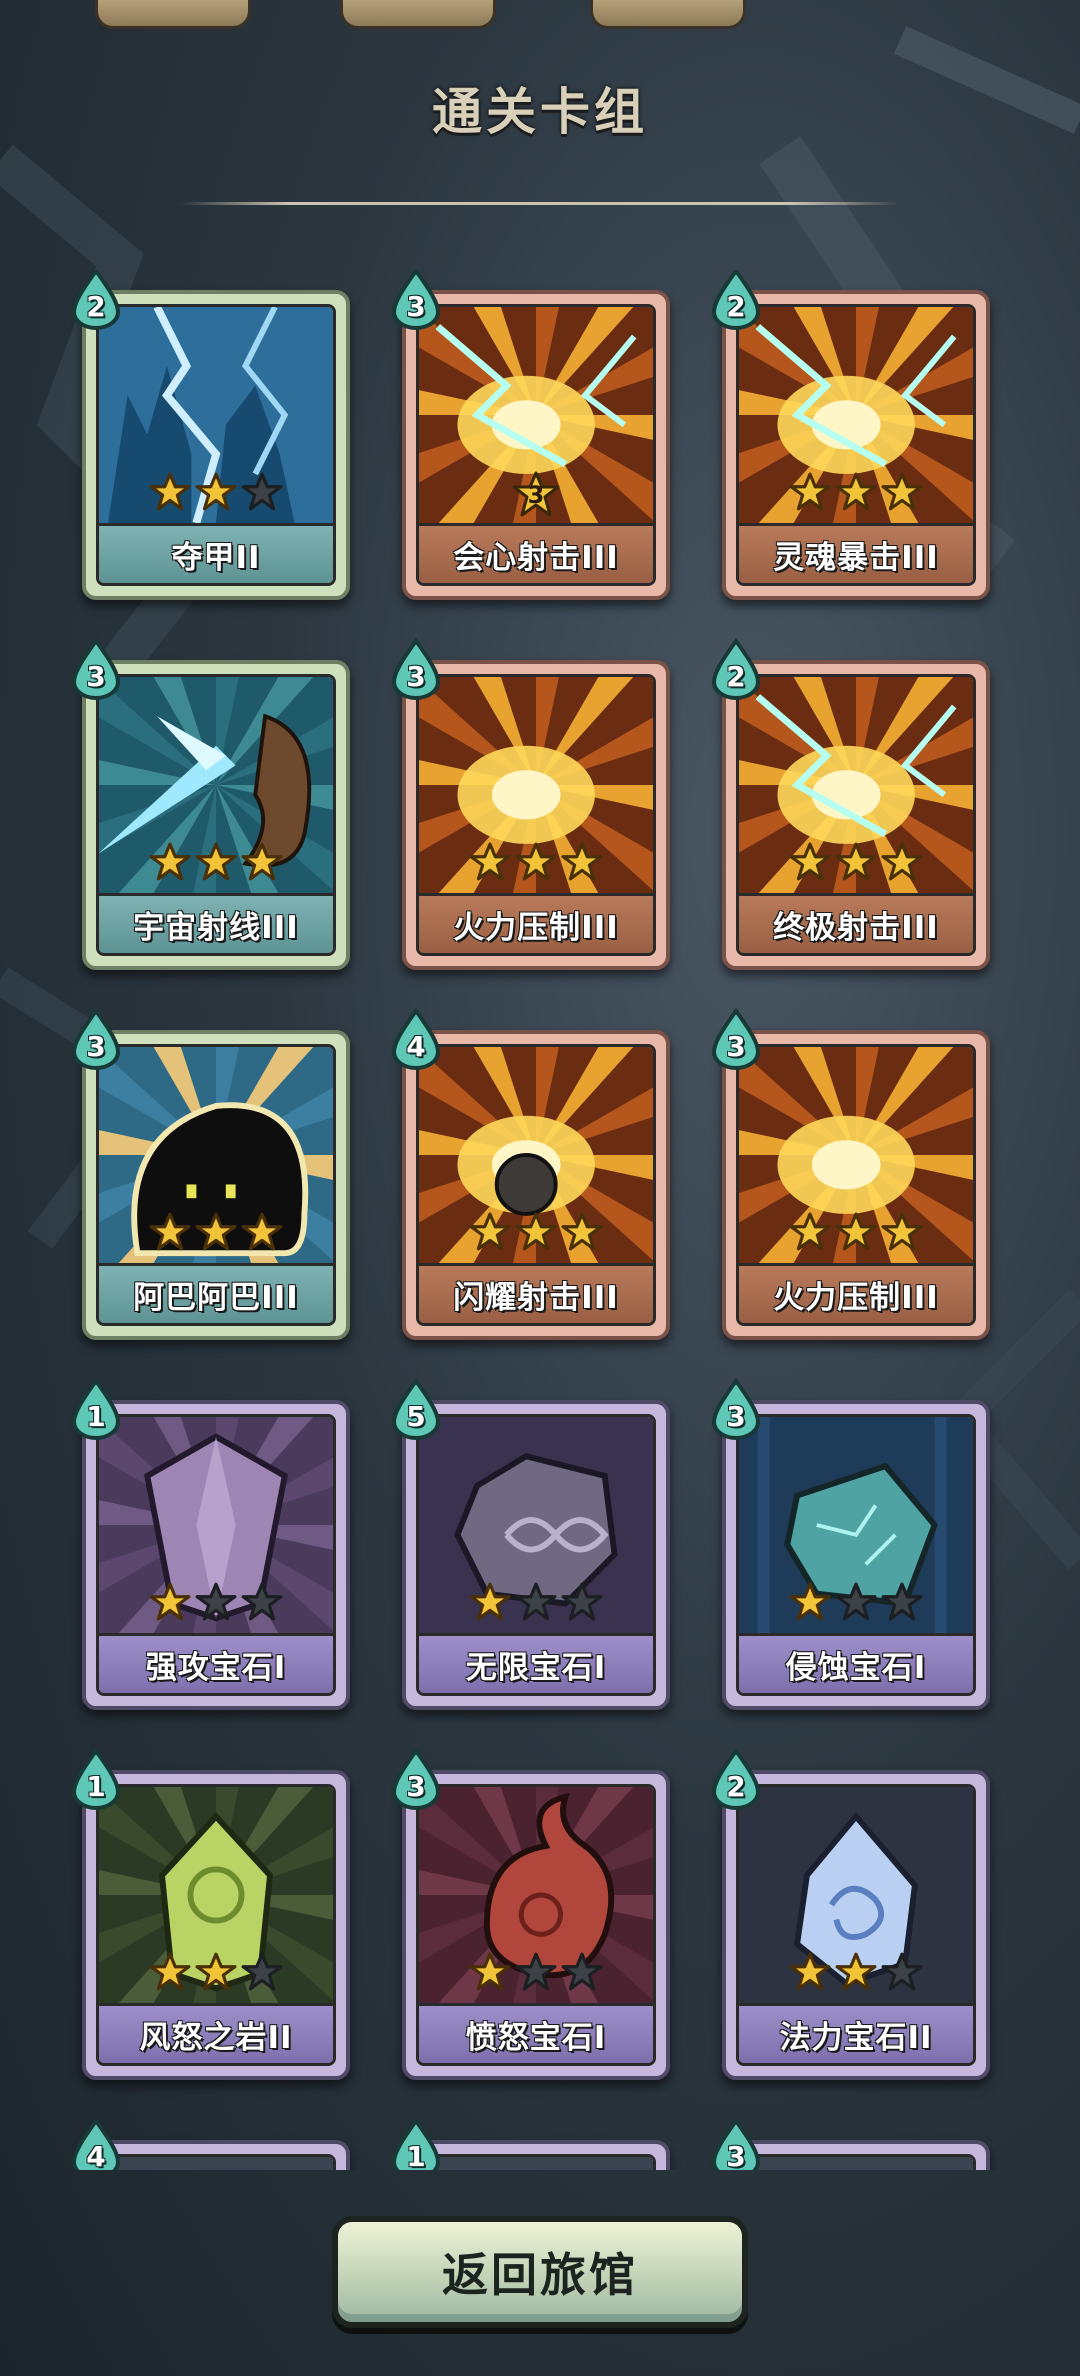 This screenshot has height=2376, width=1080. I want to click on return-to-inn-label: 返回旅馆, so click(540, 2275).